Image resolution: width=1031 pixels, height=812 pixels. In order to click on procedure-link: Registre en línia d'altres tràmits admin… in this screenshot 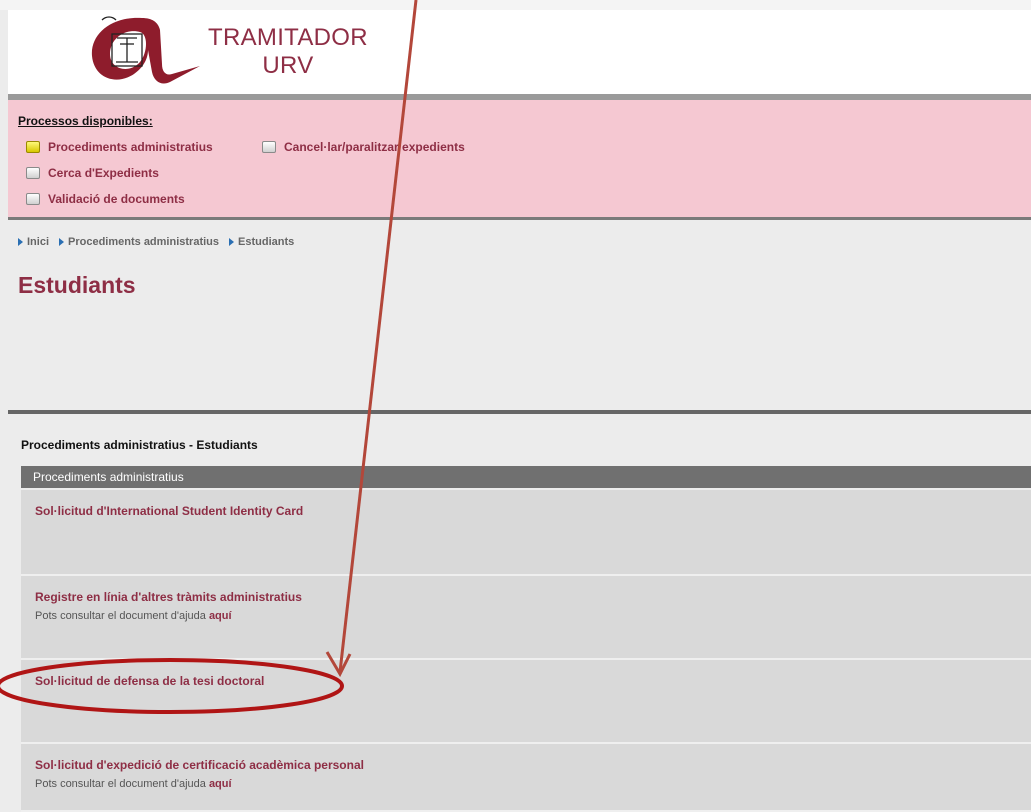, I will do `click(533, 597)`.